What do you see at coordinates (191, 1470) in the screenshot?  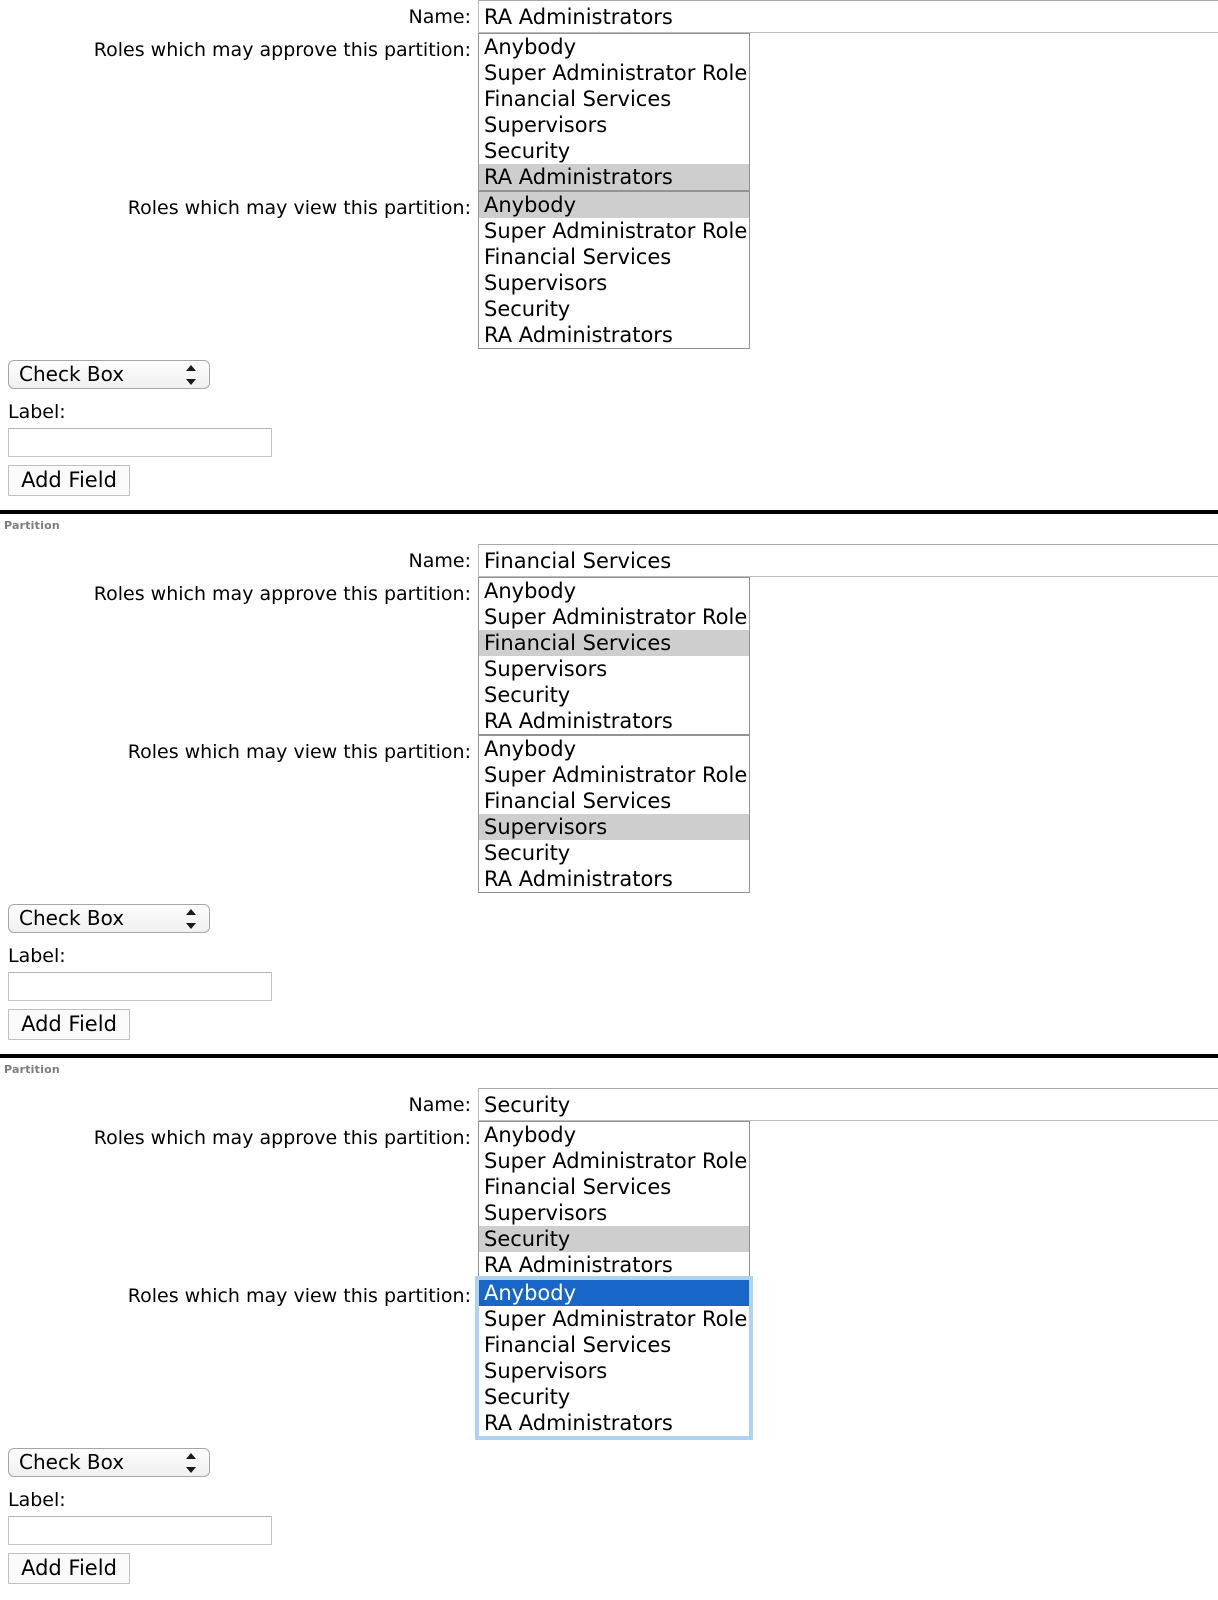 I see `chevron-down-icon` at bounding box center [191, 1470].